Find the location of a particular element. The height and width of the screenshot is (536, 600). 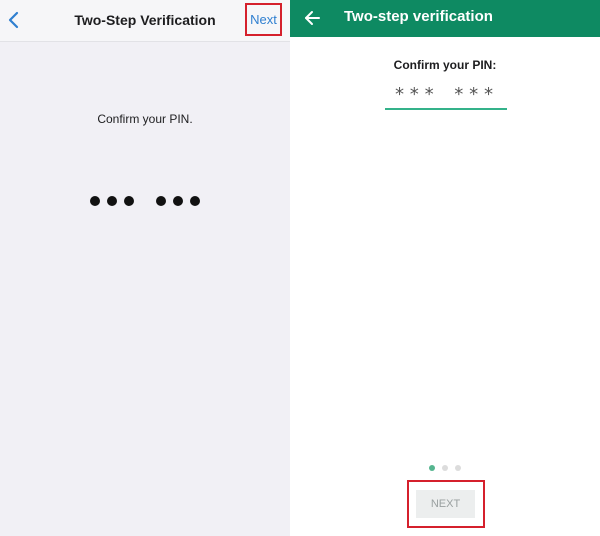

arrow-left-icon is located at coordinates (313, 18).